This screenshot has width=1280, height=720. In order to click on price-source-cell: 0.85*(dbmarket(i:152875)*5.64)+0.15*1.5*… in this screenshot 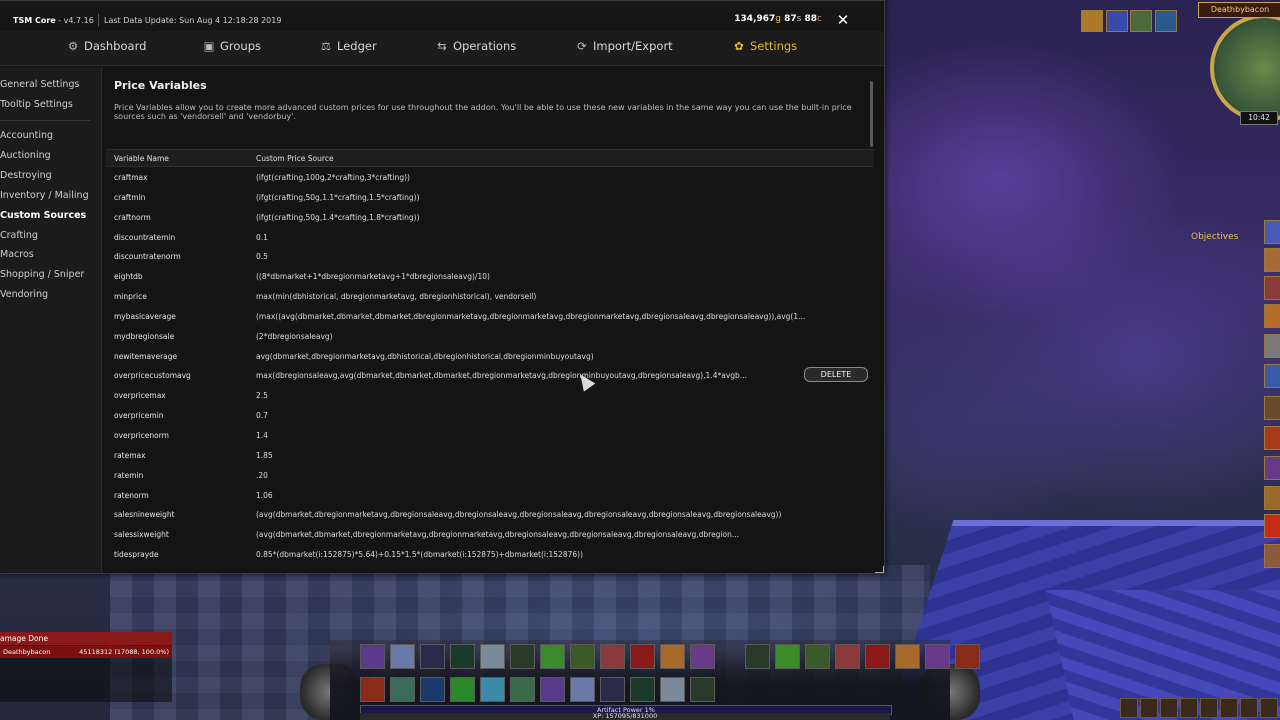, I will do `click(561, 554)`.